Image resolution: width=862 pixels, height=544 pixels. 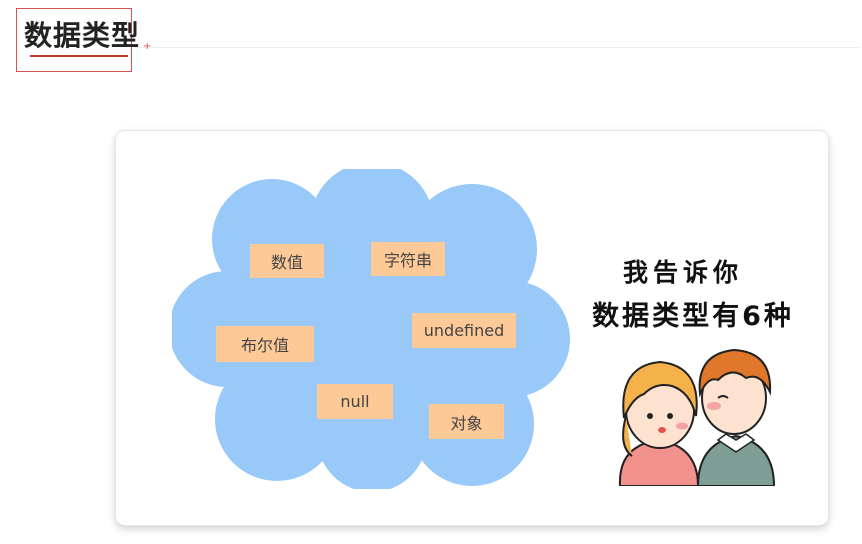 I want to click on type-chip-null: null, so click(x=355, y=401).